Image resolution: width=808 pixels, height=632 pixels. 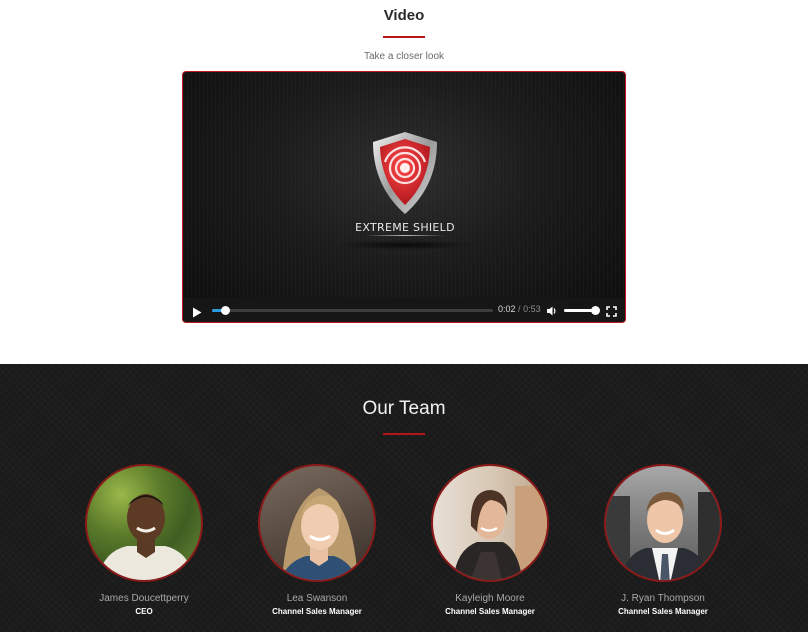 What do you see at coordinates (317, 598) in the screenshot?
I see `member-name: Lea Swanson` at bounding box center [317, 598].